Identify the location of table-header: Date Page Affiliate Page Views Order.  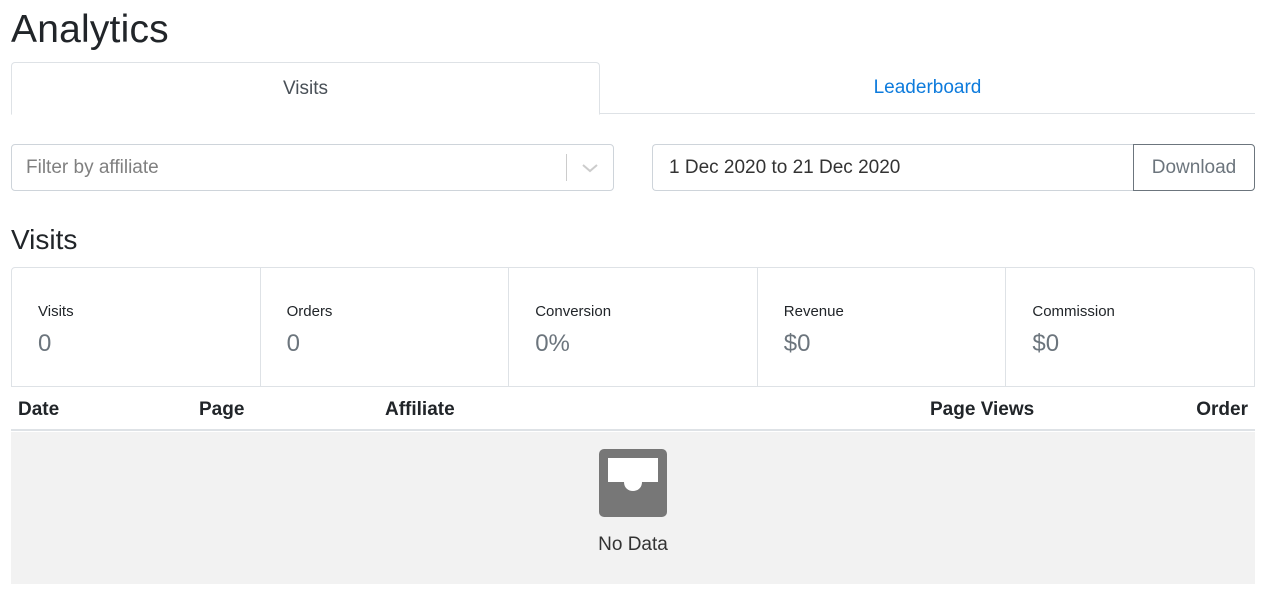
(633, 409).